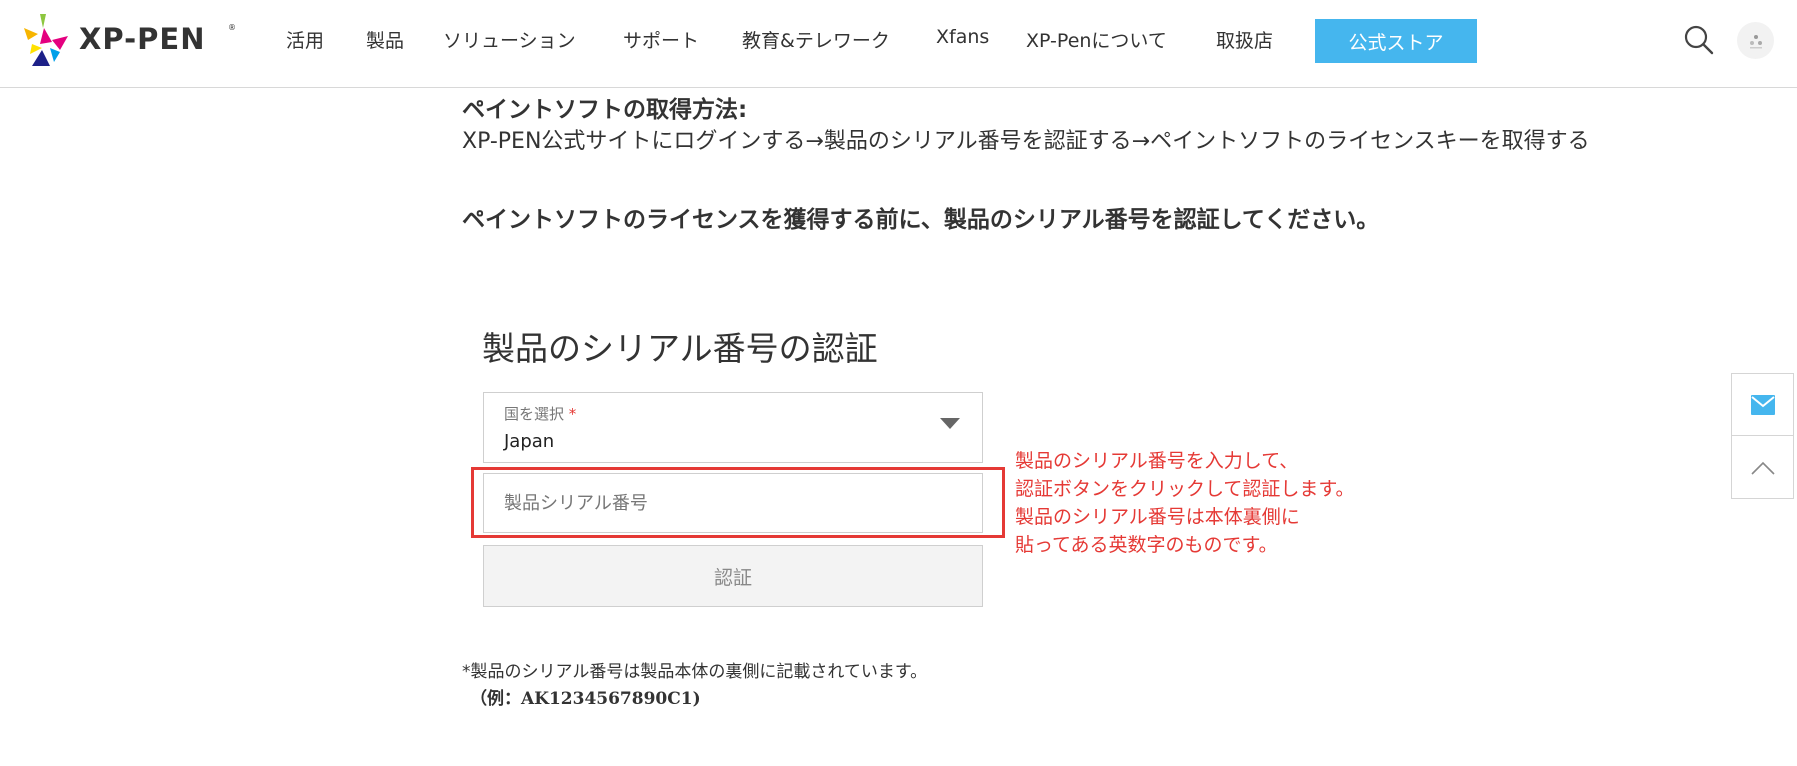 The width and height of the screenshot is (1797, 766). Describe the element at coordinates (1396, 41) in the screenshot. I see `official-store-button: 公式ストア` at that location.